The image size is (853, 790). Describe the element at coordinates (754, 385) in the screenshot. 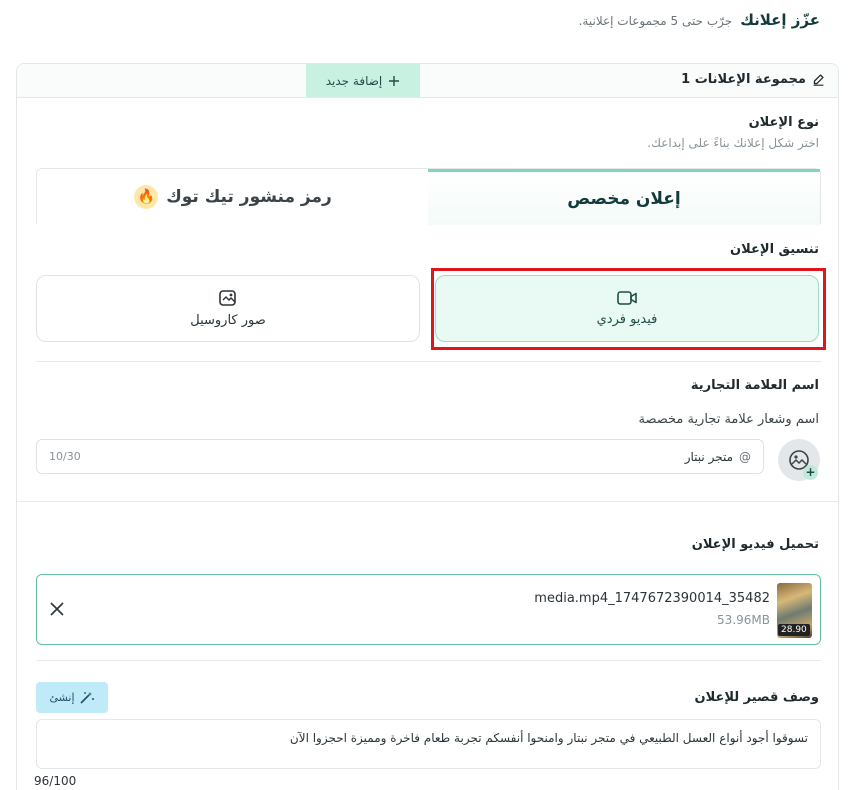

I see `brand-name-label: اسم العلامة التجارية` at that location.